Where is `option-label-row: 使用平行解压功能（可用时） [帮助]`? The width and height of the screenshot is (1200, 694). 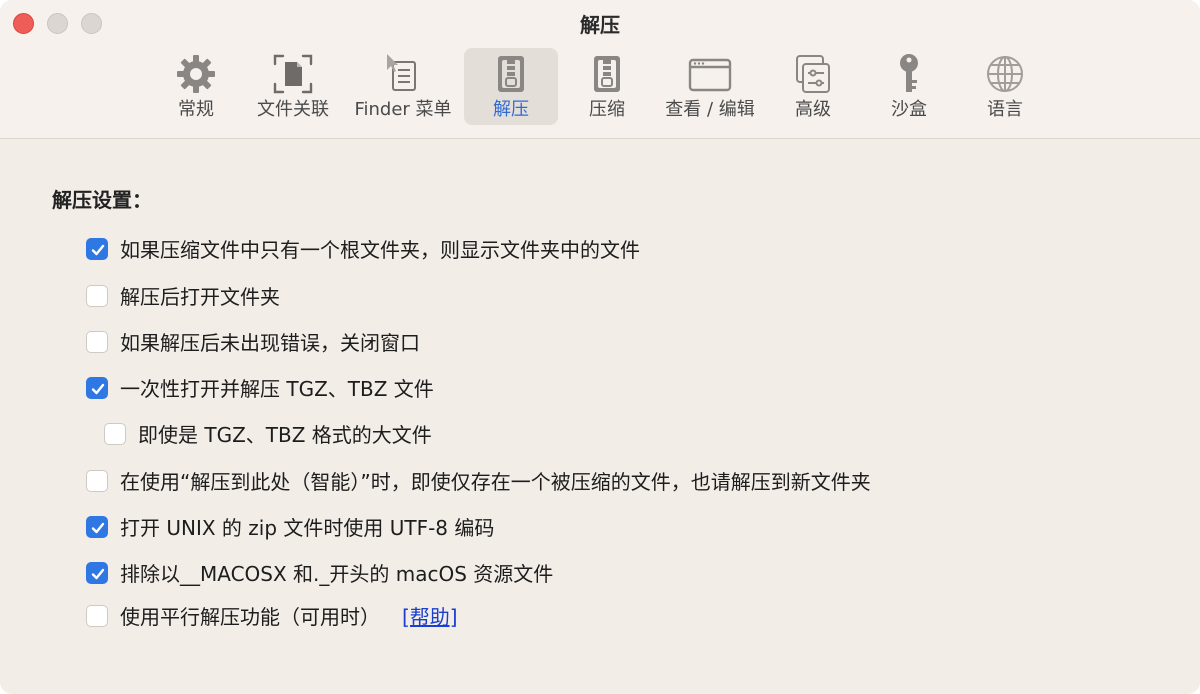
option-label-row: 使用平行解压功能（可用时） [帮助] is located at coordinates (289, 617).